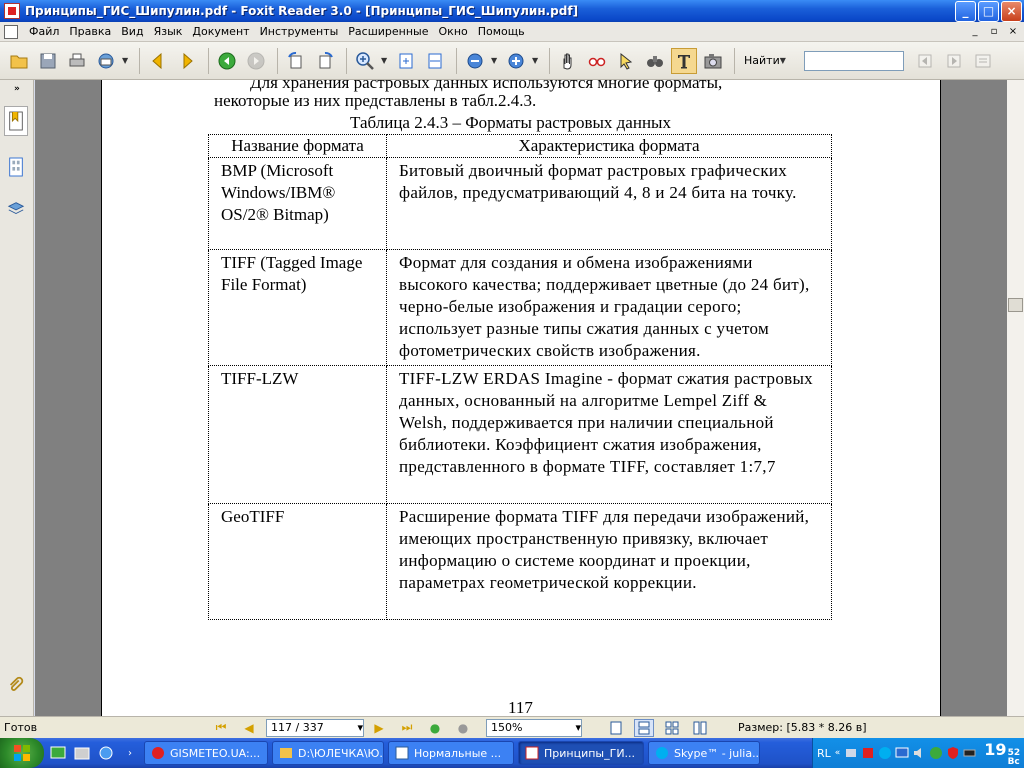 This screenshot has width=1024, height=768. Describe the element at coordinates (534, 727) in the screenshot. I see `zoom-field: 150% ▾` at that location.